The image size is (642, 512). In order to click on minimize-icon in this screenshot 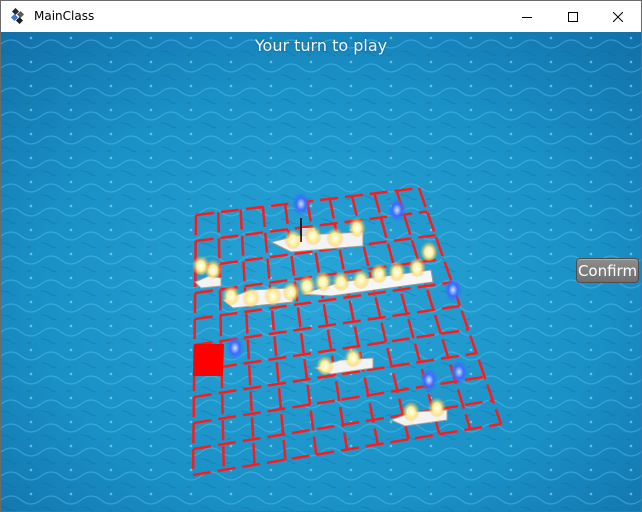, I will do `click(527, 17)`.